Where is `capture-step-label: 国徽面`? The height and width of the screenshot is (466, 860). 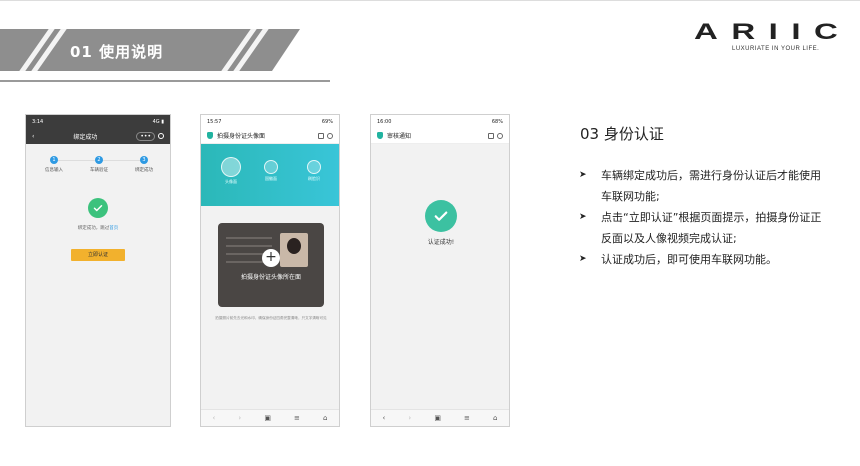
capture-step-label: 国徽面 is located at coordinates (271, 178).